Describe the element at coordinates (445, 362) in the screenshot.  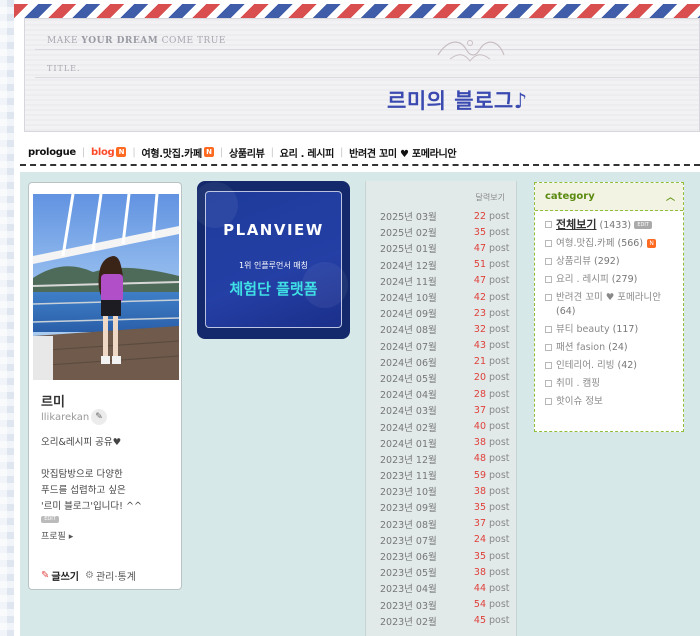
I see `archive-row: 2024년 06월 21 post` at that location.